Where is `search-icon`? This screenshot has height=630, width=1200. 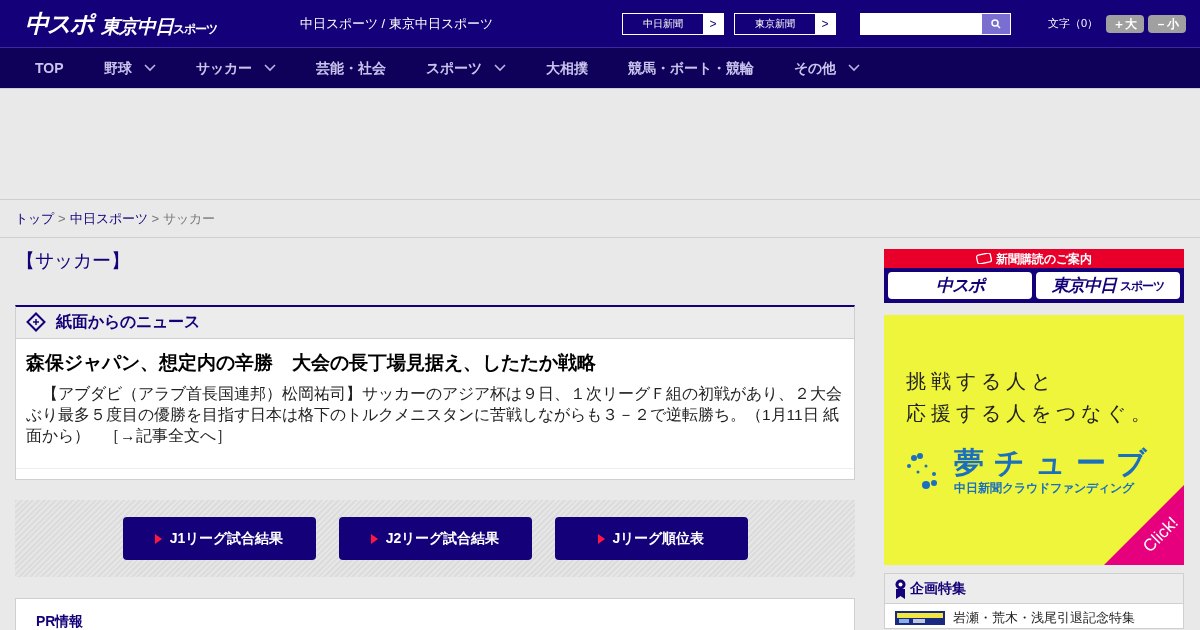 search-icon is located at coordinates (996, 23).